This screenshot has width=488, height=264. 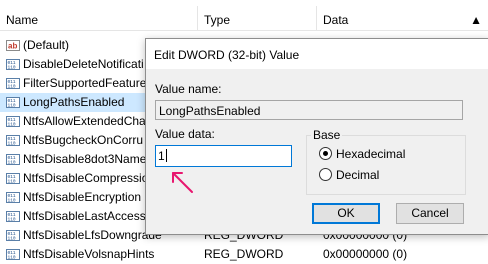 I want to click on value-name-label: Value name:, so click(x=188, y=89).